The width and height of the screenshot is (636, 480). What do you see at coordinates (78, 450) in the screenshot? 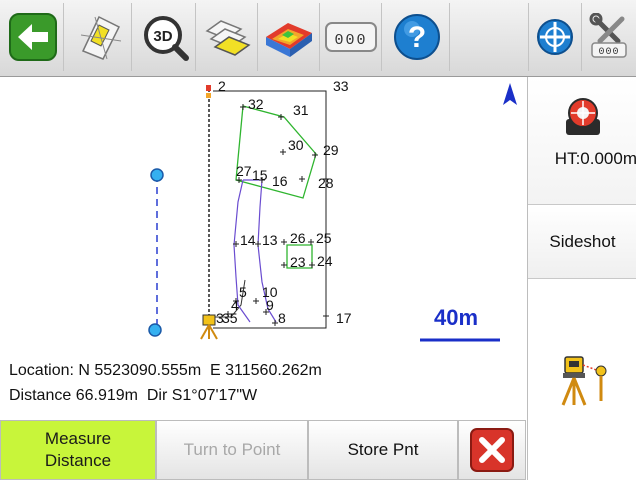
I see `measure-distance-button: Measure Distance` at bounding box center [78, 450].